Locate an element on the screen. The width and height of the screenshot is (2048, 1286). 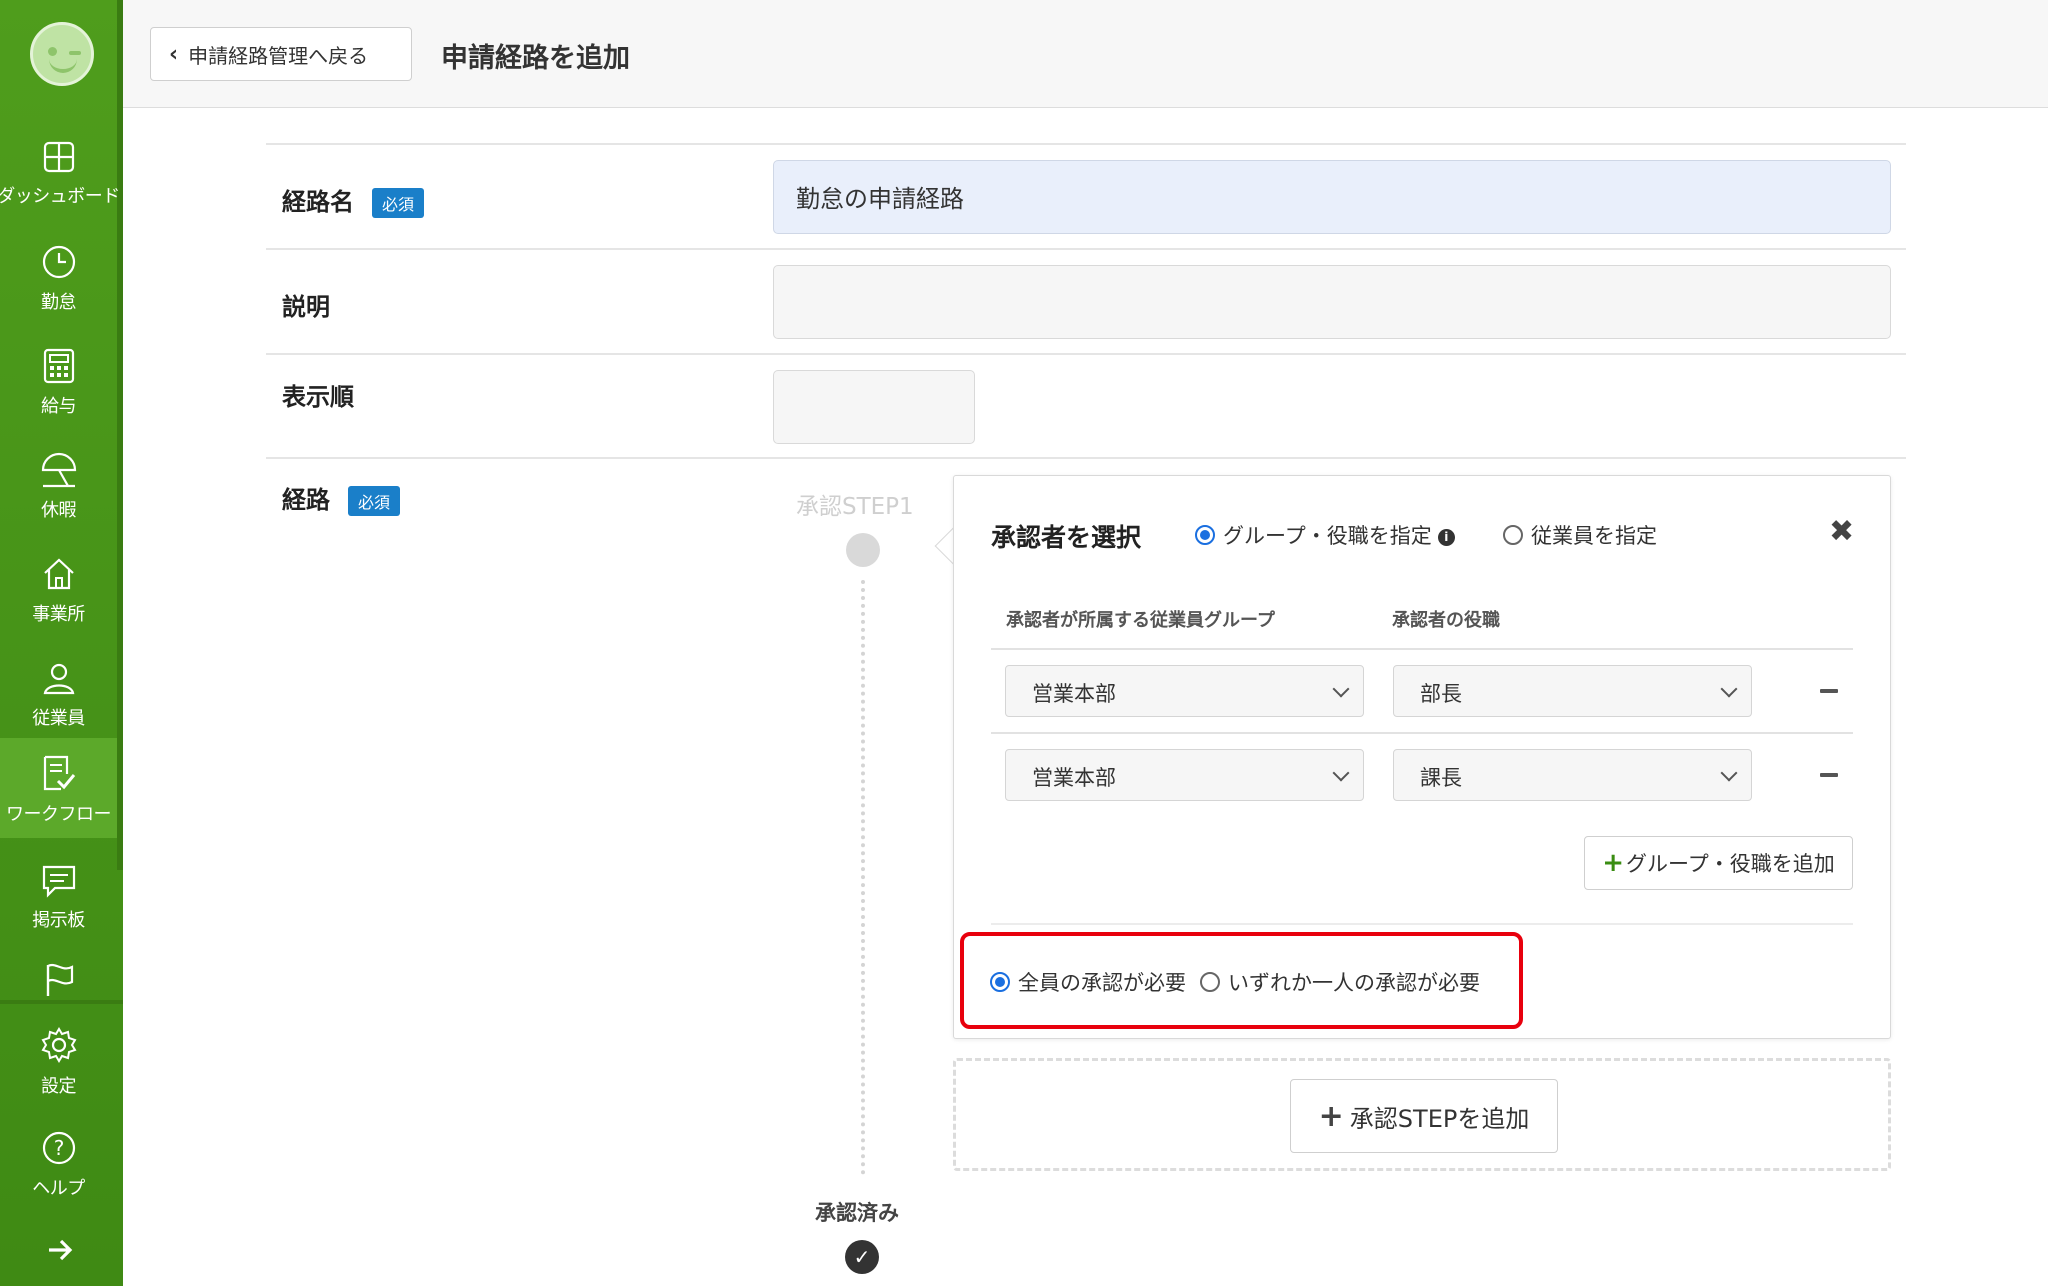
option-employee: 従業員を指定 is located at coordinates (1580, 535).